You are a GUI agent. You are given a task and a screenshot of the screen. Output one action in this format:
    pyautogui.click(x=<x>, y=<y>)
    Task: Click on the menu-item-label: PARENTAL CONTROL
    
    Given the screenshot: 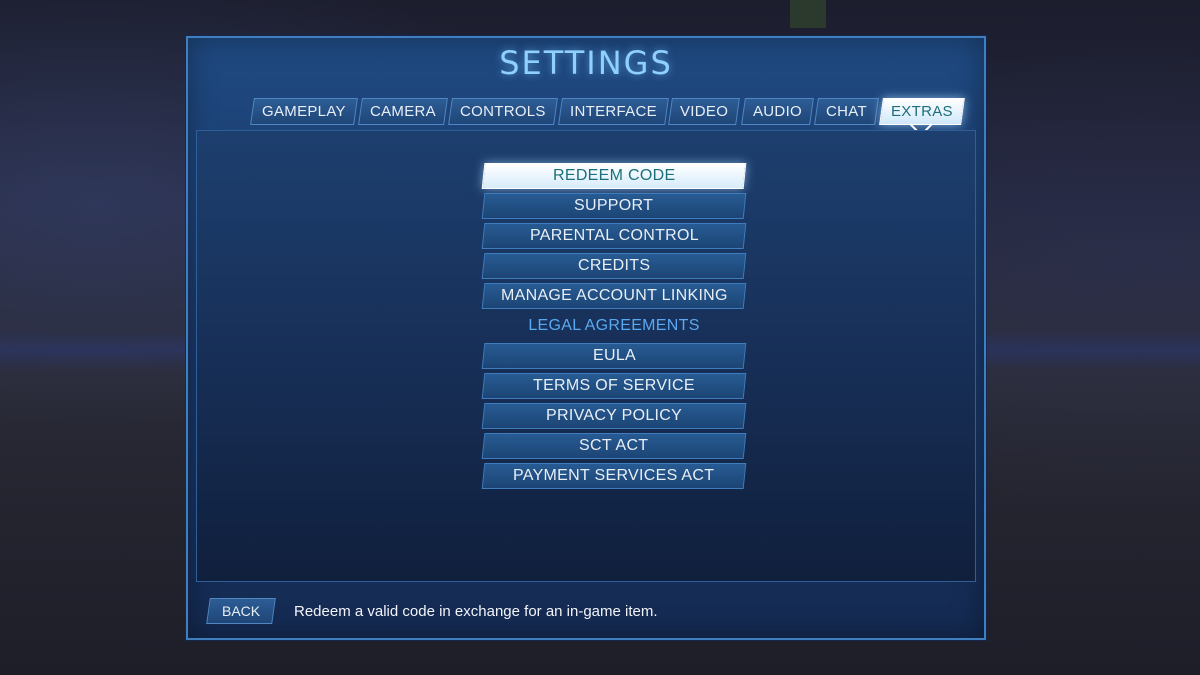 What is the action you would take?
    pyautogui.click(x=614, y=235)
    